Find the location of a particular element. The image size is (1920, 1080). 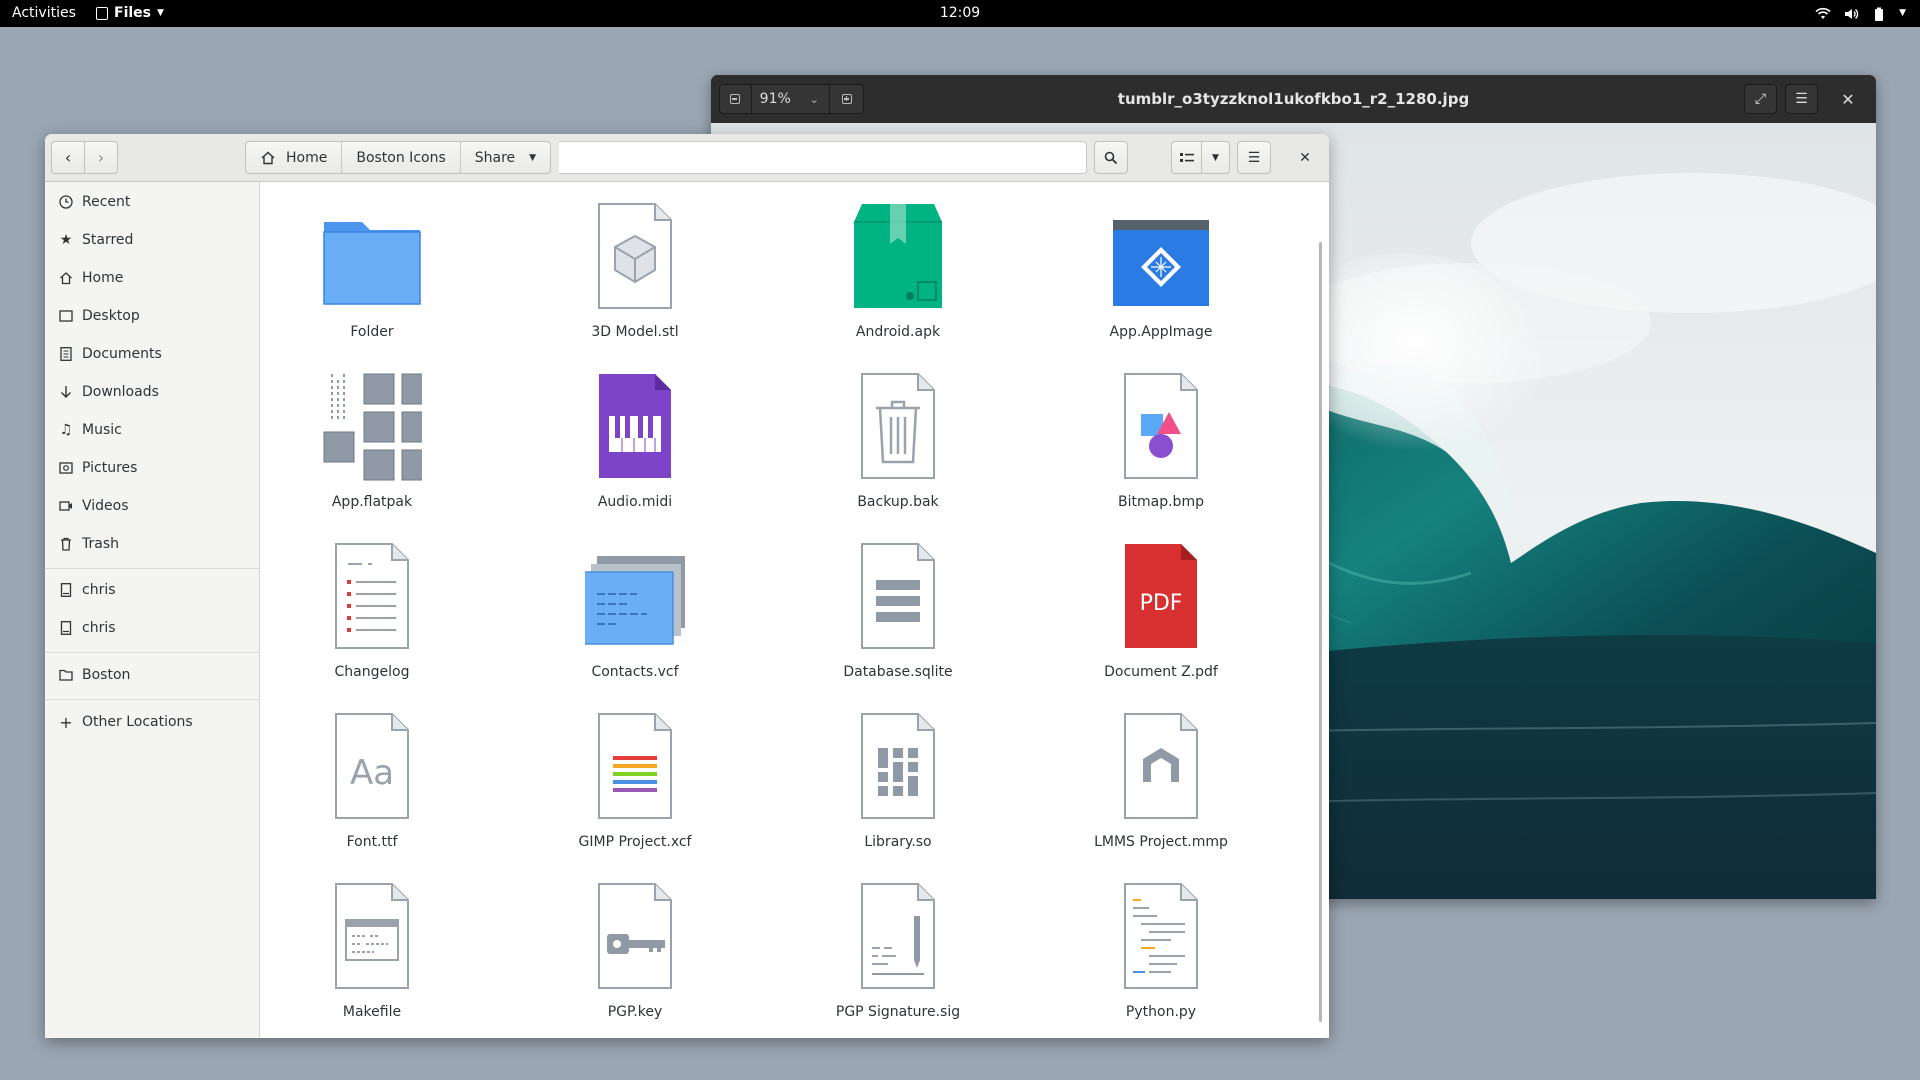

hamburger-icon: ☰ is located at coordinates (1801, 99).